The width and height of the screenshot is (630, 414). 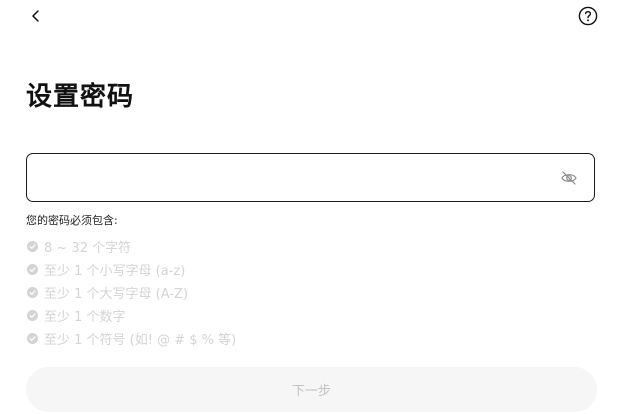 I want to click on eye-off-icon, so click(x=569, y=178).